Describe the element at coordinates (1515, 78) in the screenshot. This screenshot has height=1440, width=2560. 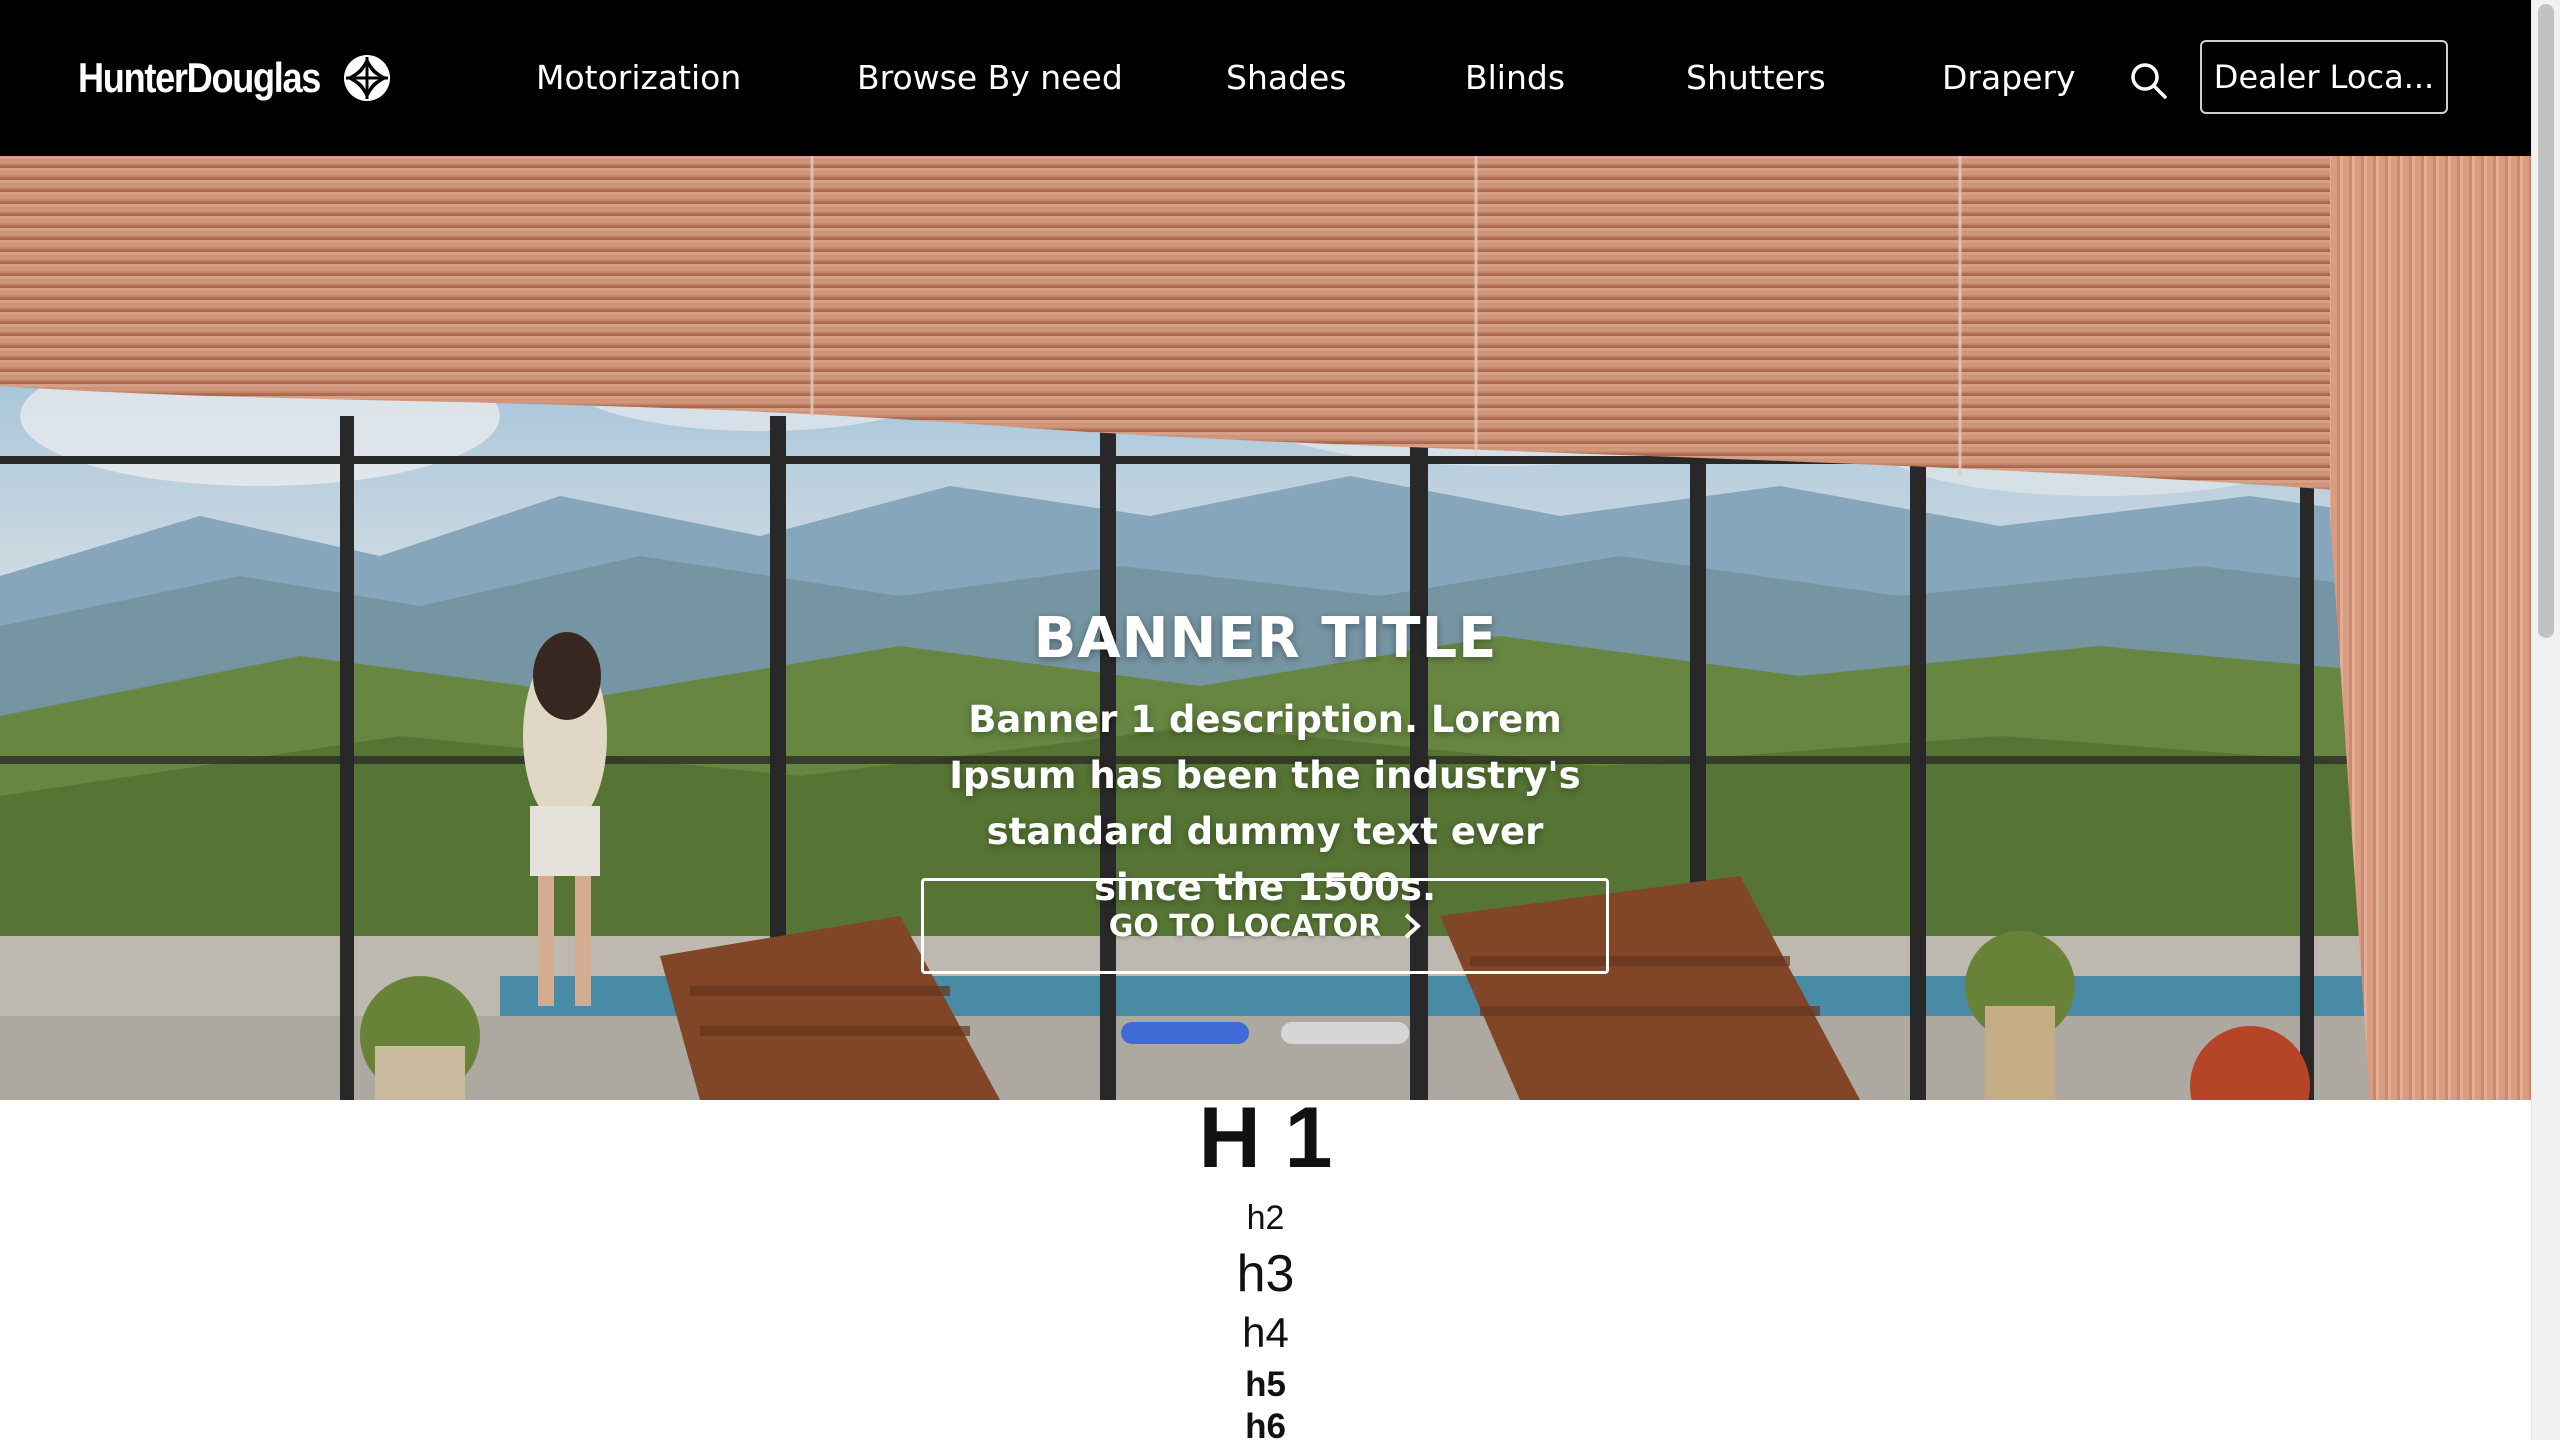
I see `nav-item-blinds: Blinds` at that location.